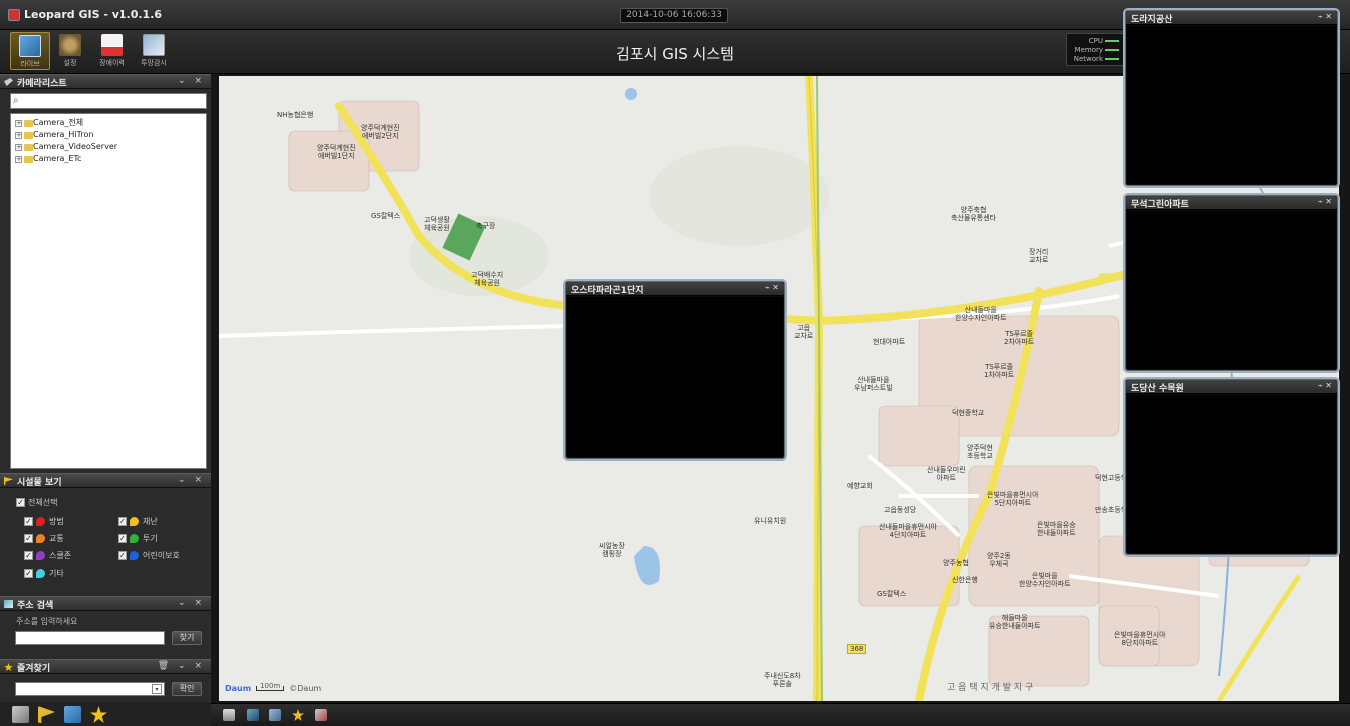  What do you see at coordinates (154, 45) in the screenshot?
I see `net-monitoring-icon` at bounding box center [154, 45].